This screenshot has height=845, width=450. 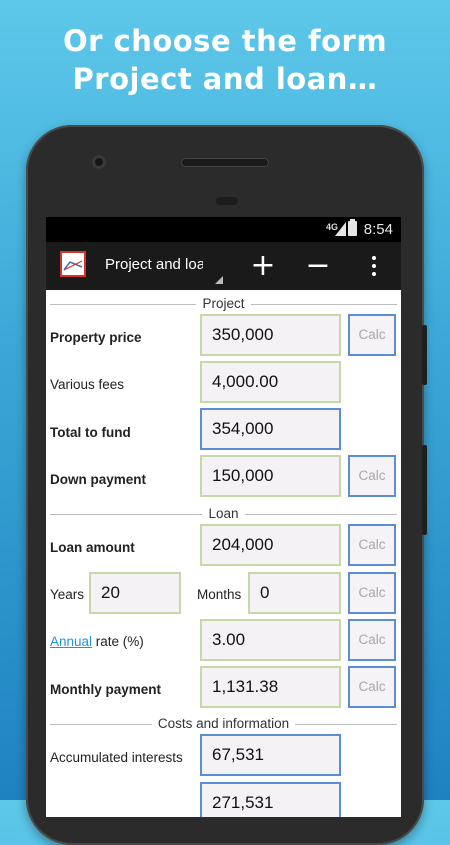 I want to click on total-to-fund-label: Total to fund, so click(x=90, y=432).